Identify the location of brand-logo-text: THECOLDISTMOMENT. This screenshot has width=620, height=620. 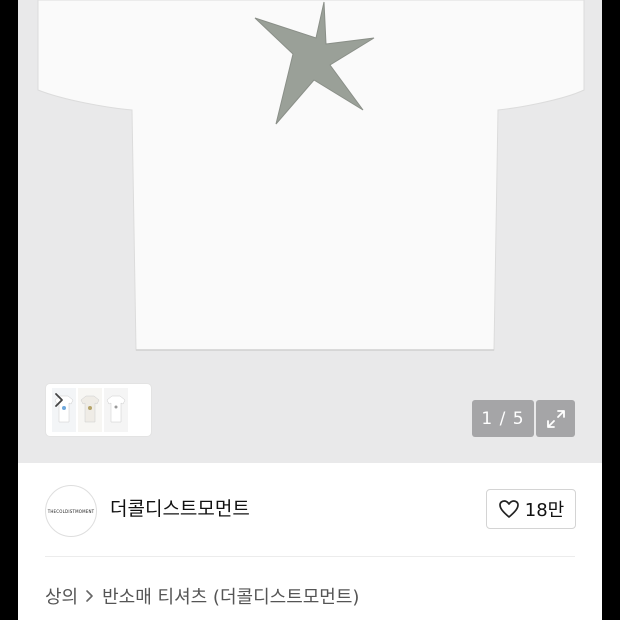
(71, 511).